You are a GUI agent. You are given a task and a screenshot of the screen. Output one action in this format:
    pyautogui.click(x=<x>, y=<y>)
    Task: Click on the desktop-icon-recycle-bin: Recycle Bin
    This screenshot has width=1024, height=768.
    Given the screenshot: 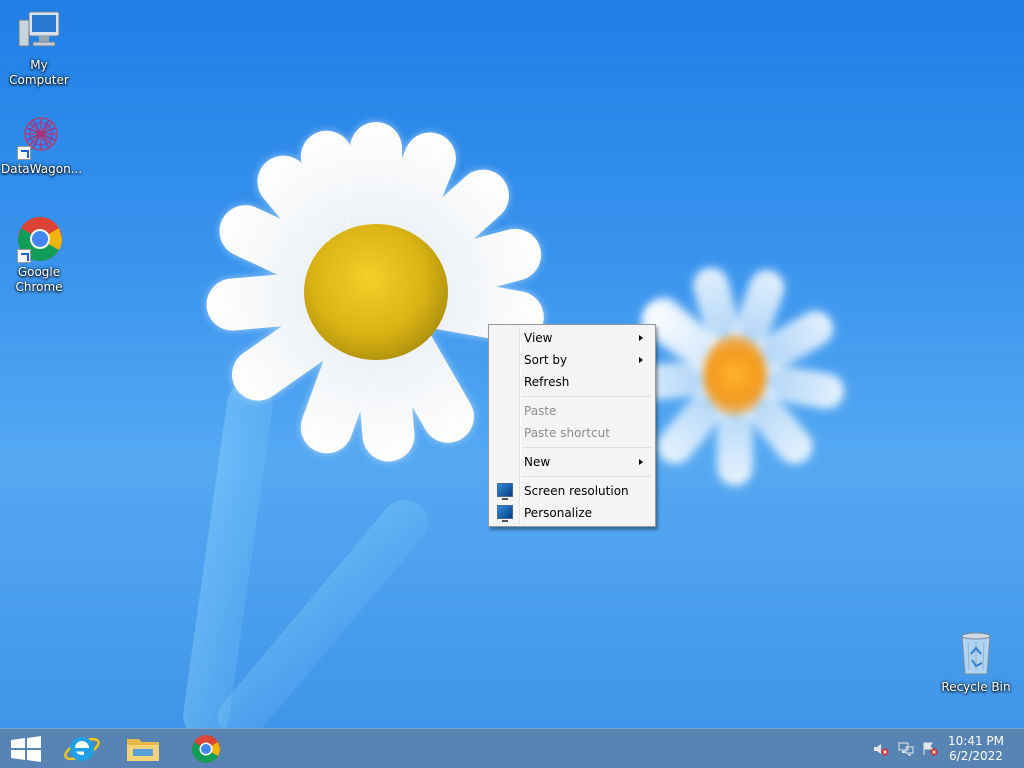 What is the action you would take?
    pyautogui.click(x=976, y=662)
    